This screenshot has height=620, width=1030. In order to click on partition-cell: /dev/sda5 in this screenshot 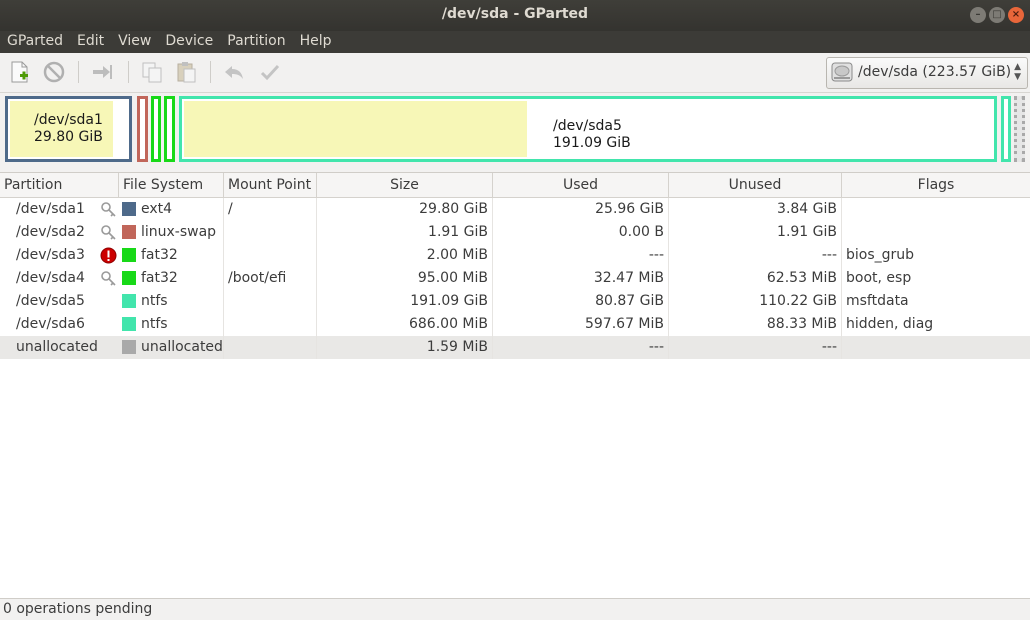, I will do `click(50, 301)`.